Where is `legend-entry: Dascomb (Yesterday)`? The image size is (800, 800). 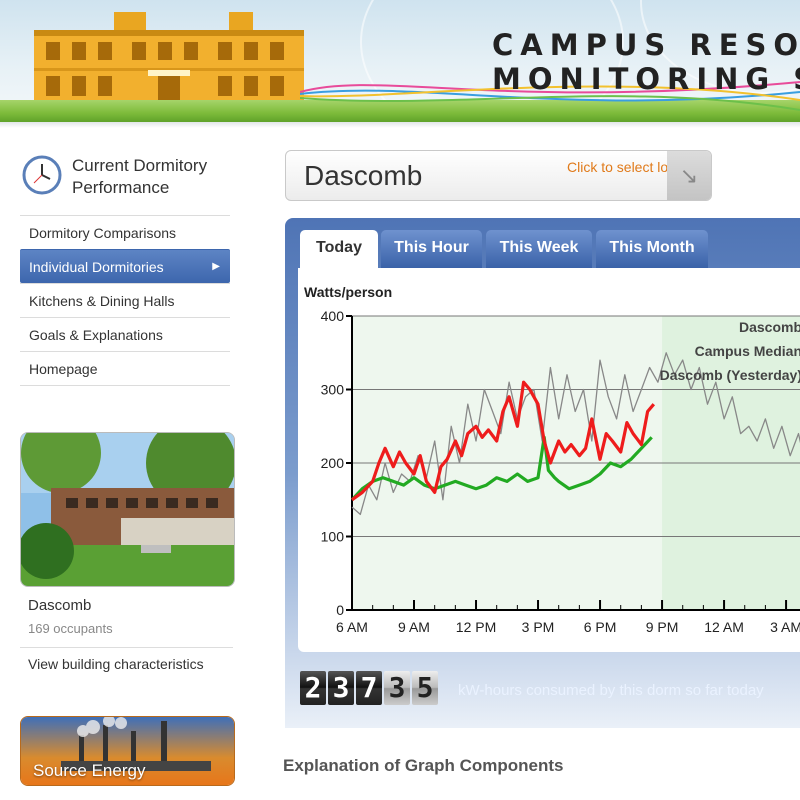 legend-entry: Dascomb (Yesterday) is located at coordinates (730, 375).